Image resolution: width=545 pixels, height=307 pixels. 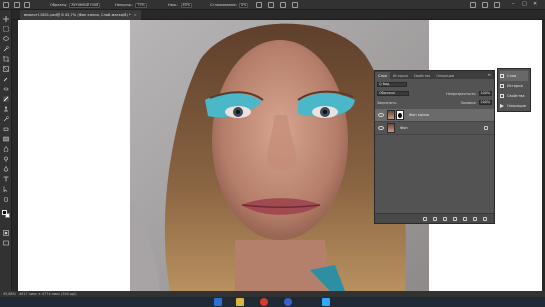 I want to click on layer-filter-row: Q Вид, so click(x=434, y=84).